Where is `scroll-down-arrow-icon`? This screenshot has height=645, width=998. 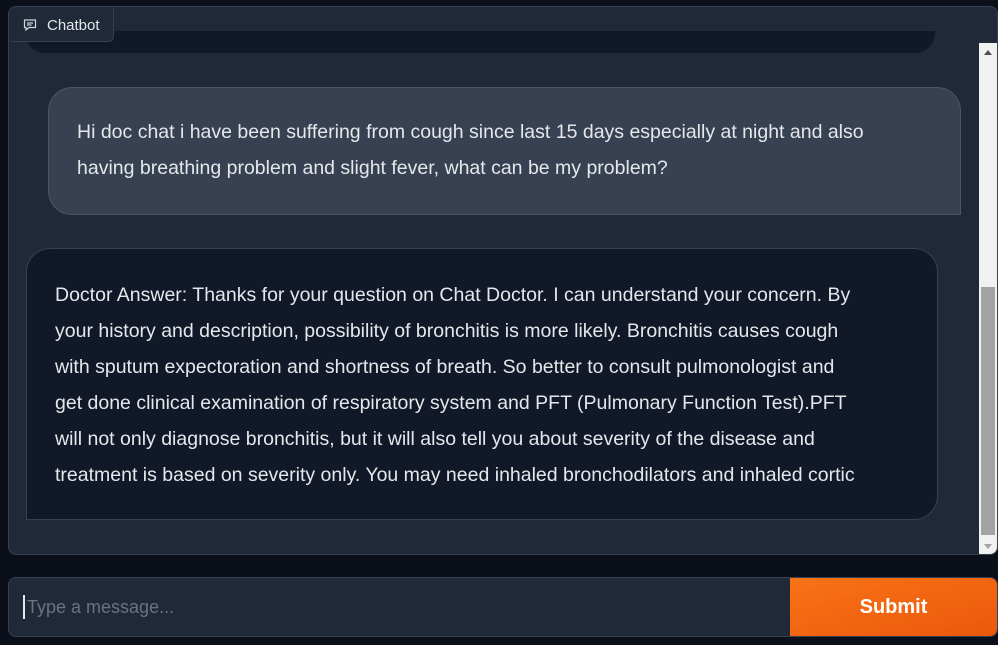 scroll-down-arrow-icon is located at coordinates (988, 546).